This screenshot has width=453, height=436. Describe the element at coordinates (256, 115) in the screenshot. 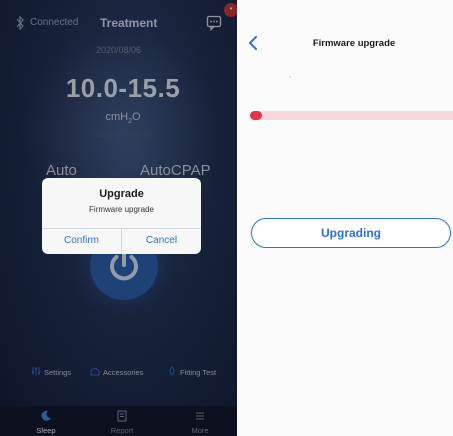

I see `upgrade-progress-fill` at that location.